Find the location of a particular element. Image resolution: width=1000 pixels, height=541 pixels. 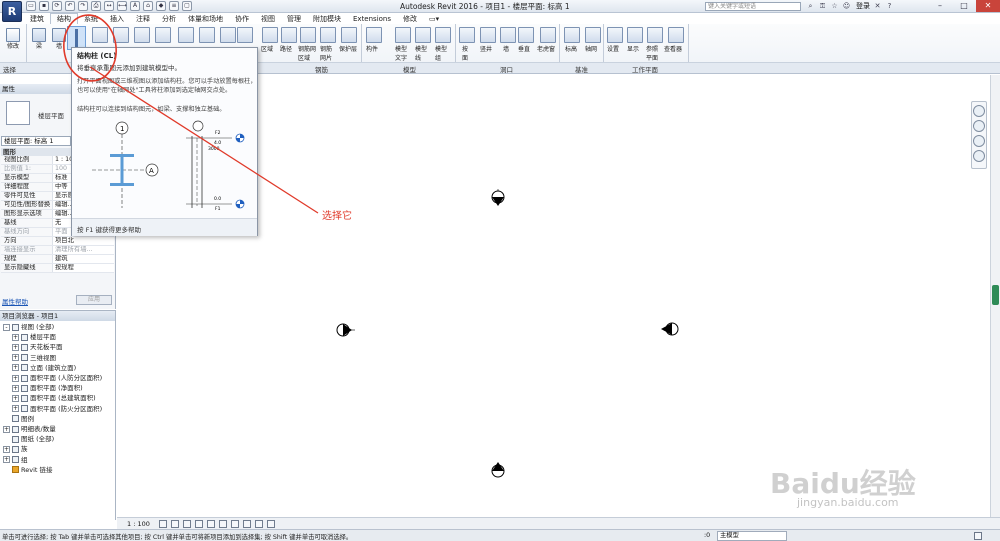

browser-tree-item: + 族 is located at coordinates (15, 449).